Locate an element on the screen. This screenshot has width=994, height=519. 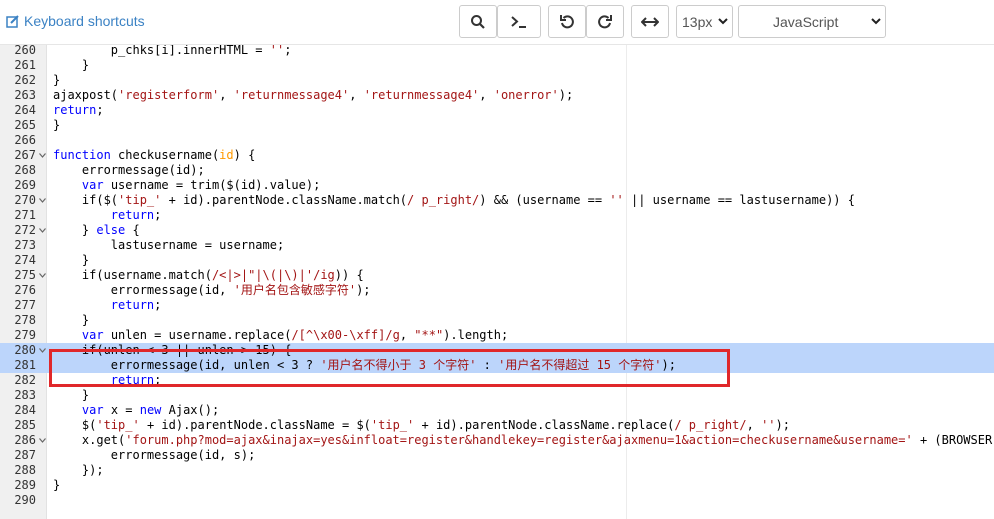
code-line: 276 errormessage(id, '用户名包含敏感字符'); is located at coordinates (497, 290).